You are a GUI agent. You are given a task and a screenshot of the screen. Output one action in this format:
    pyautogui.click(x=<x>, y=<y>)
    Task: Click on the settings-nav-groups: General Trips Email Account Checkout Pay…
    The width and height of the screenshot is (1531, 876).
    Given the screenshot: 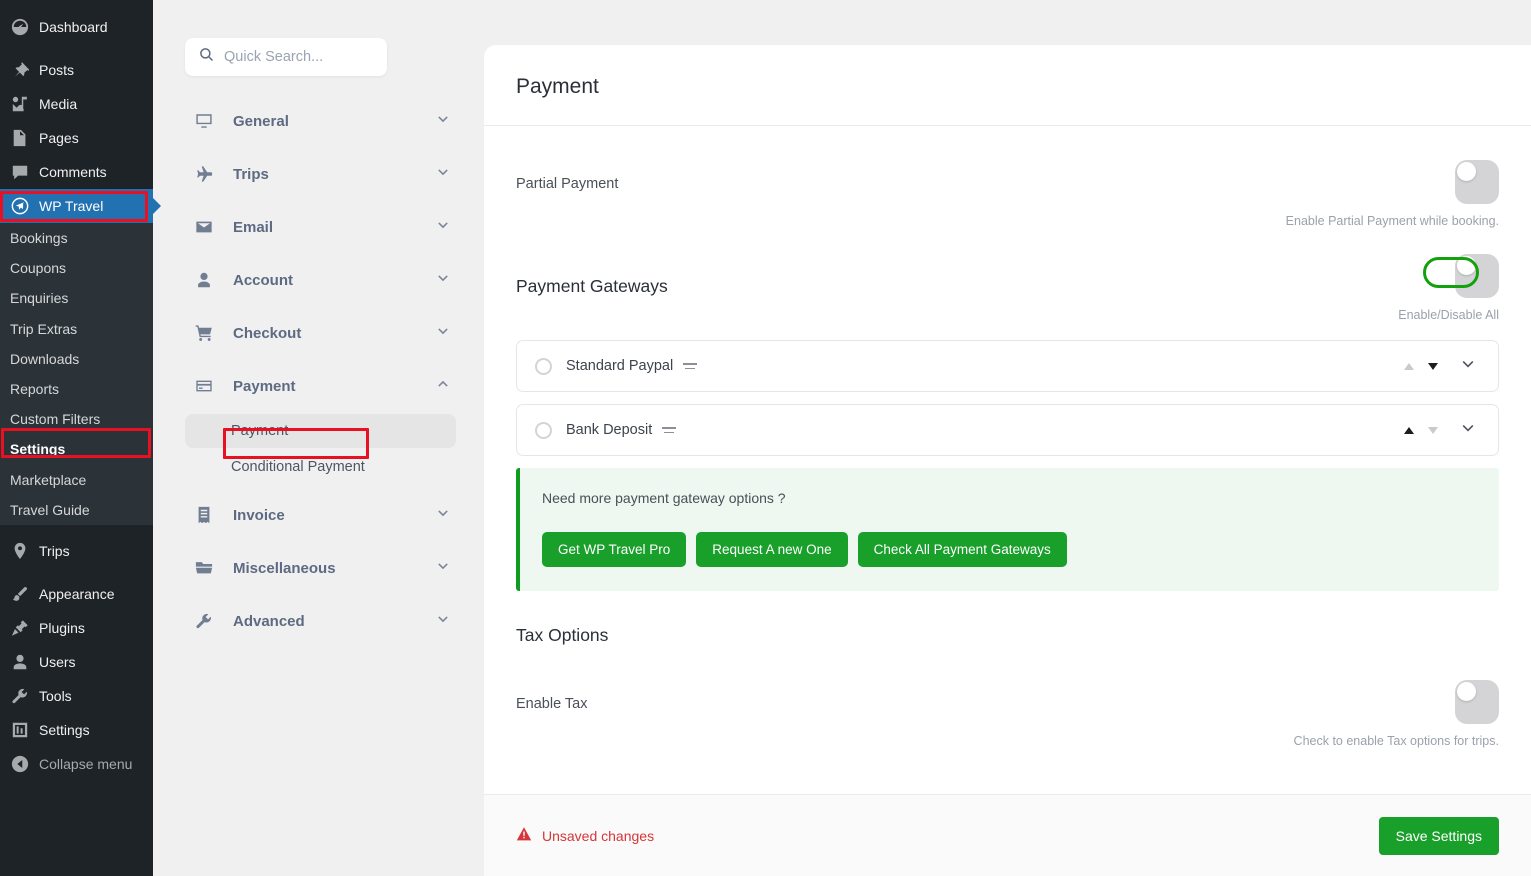 What is the action you would take?
    pyautogui.click(x=320, y=371)
    